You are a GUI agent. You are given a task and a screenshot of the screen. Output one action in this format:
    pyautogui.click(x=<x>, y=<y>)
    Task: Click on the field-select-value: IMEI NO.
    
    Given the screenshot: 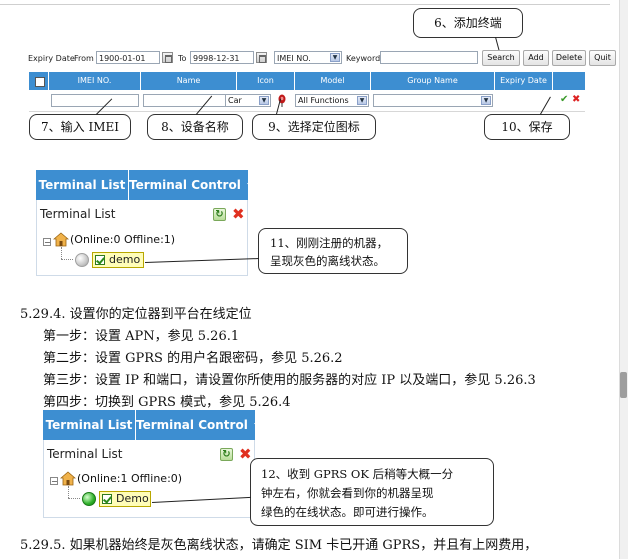 What is the action you would take?
    pyautogui.click(x=294, y=58)
    